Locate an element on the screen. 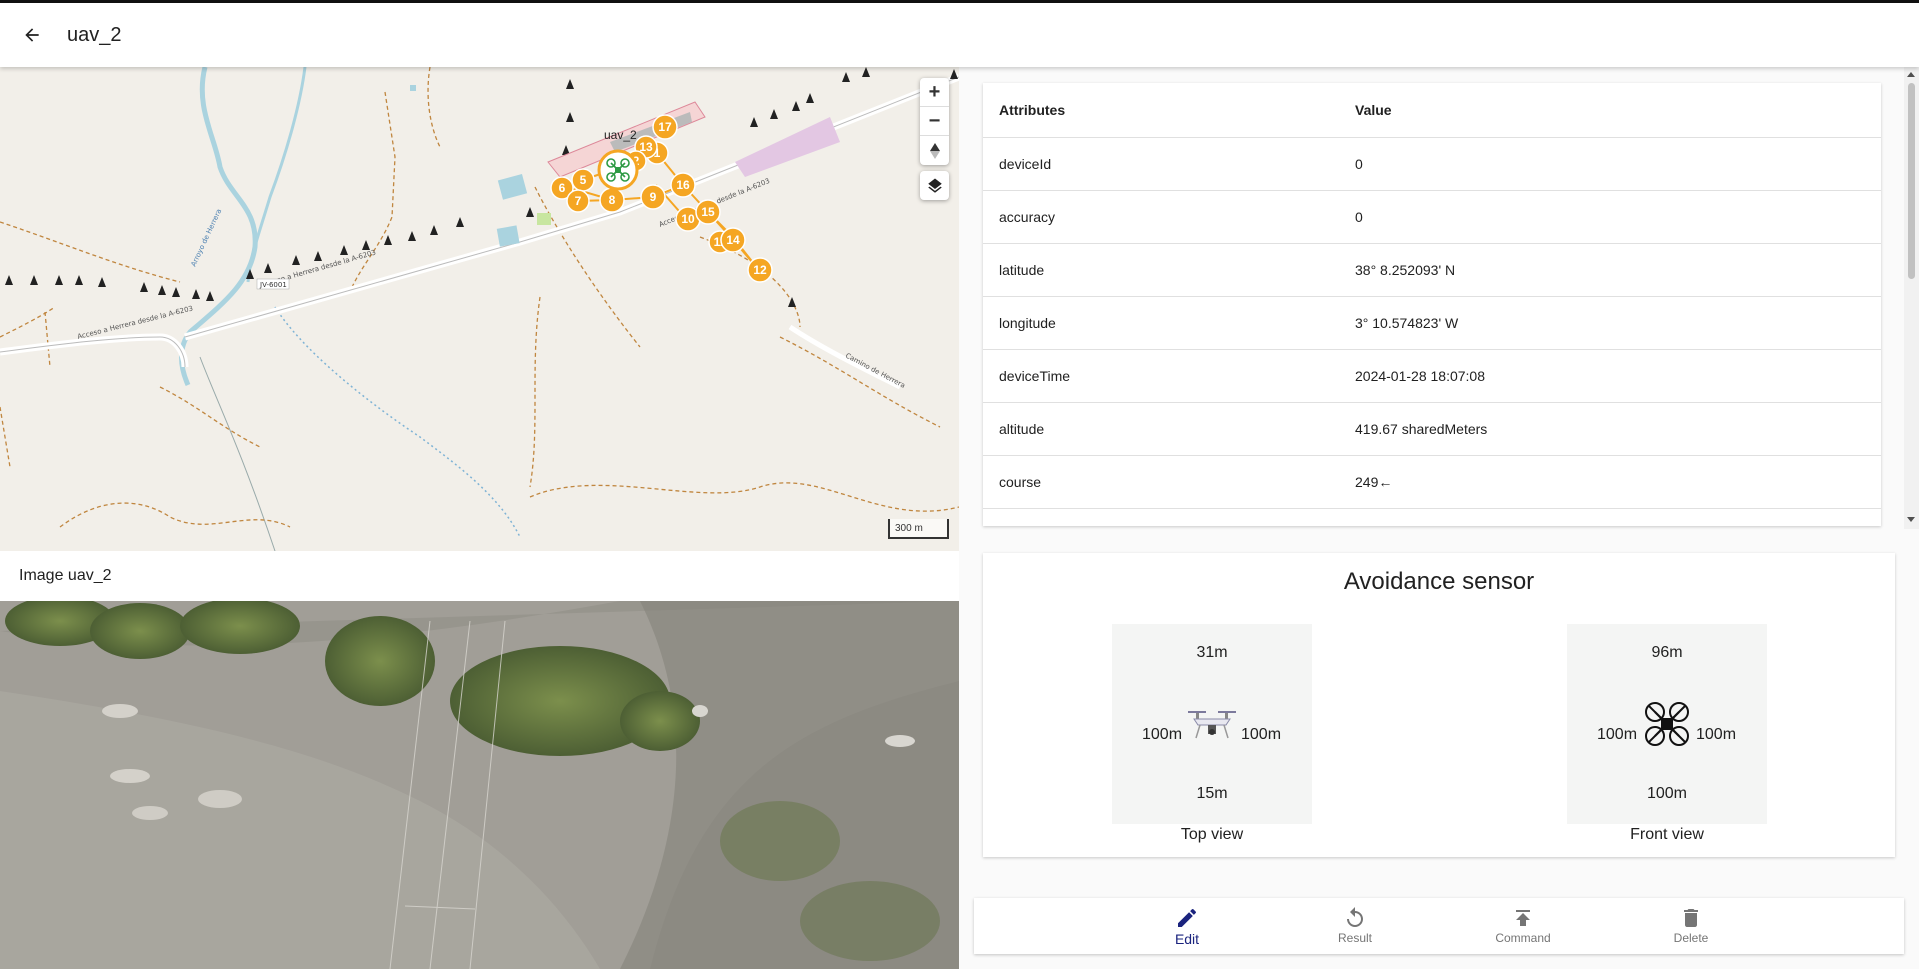 The image size is (1919, 969). table-row: course 249← is located at coordinates (1432, 482).